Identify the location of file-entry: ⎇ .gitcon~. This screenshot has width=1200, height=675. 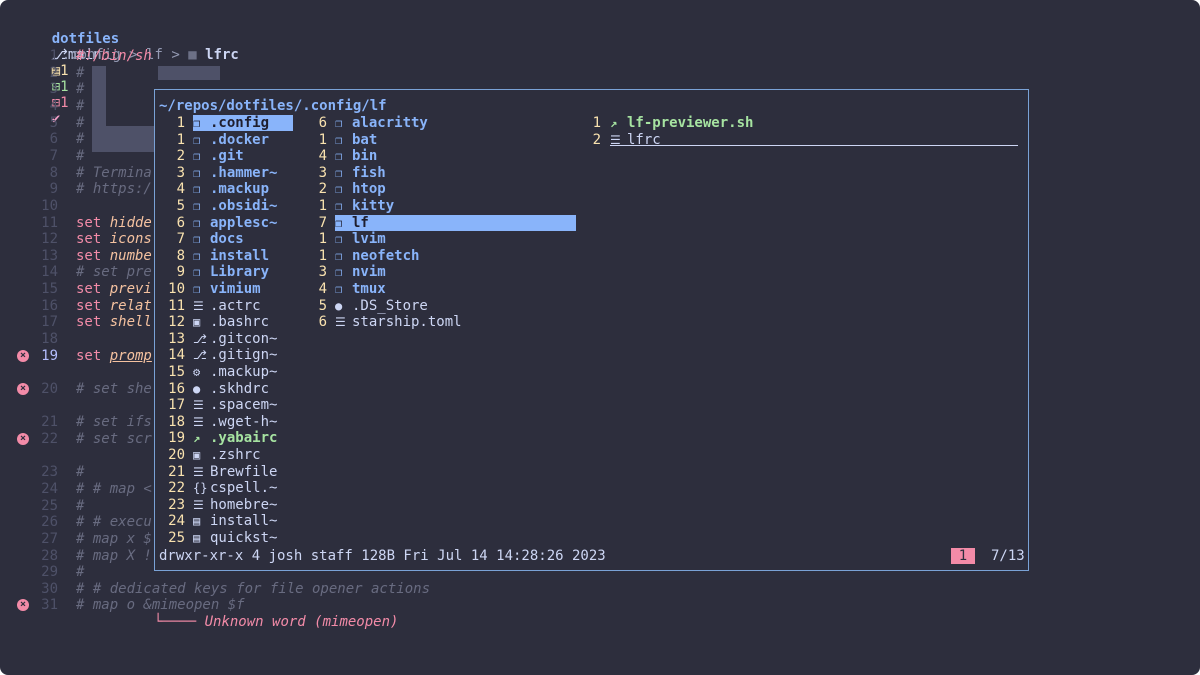
(235, 339).